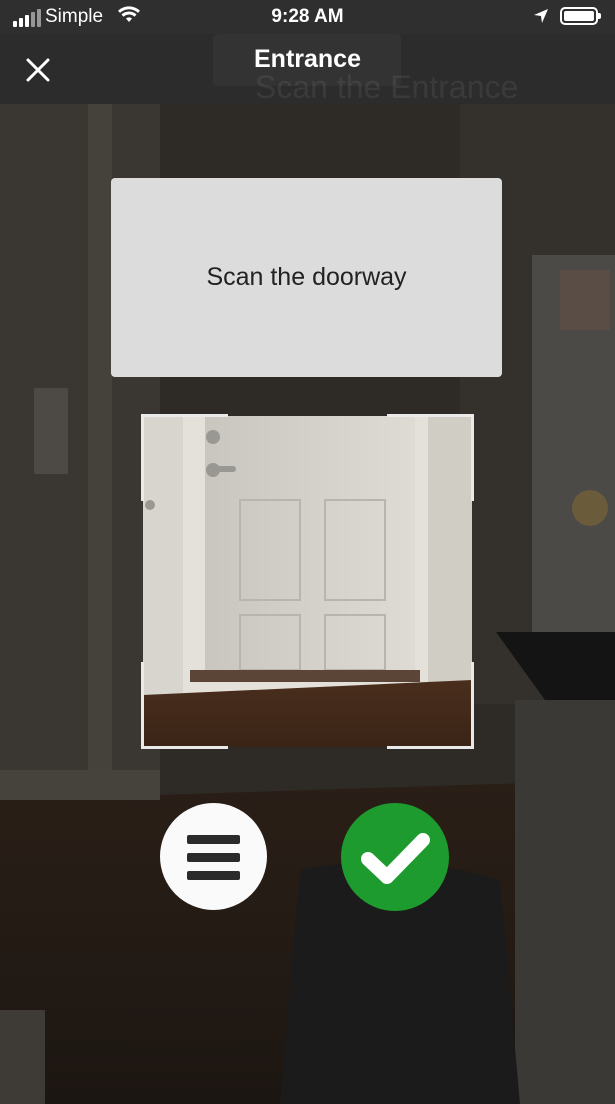  I want to click on scan-corner-top-right, so click(430, 457).